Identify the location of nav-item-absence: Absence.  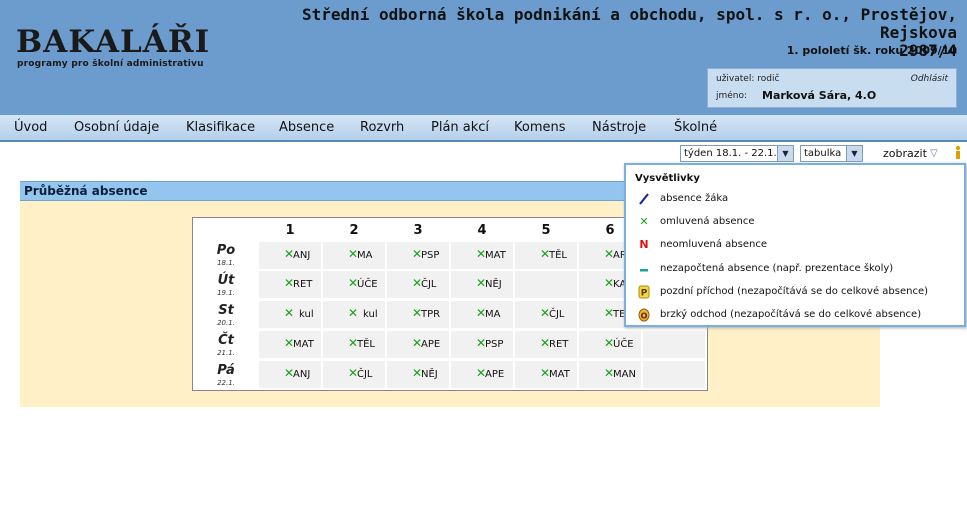
(306, 127).